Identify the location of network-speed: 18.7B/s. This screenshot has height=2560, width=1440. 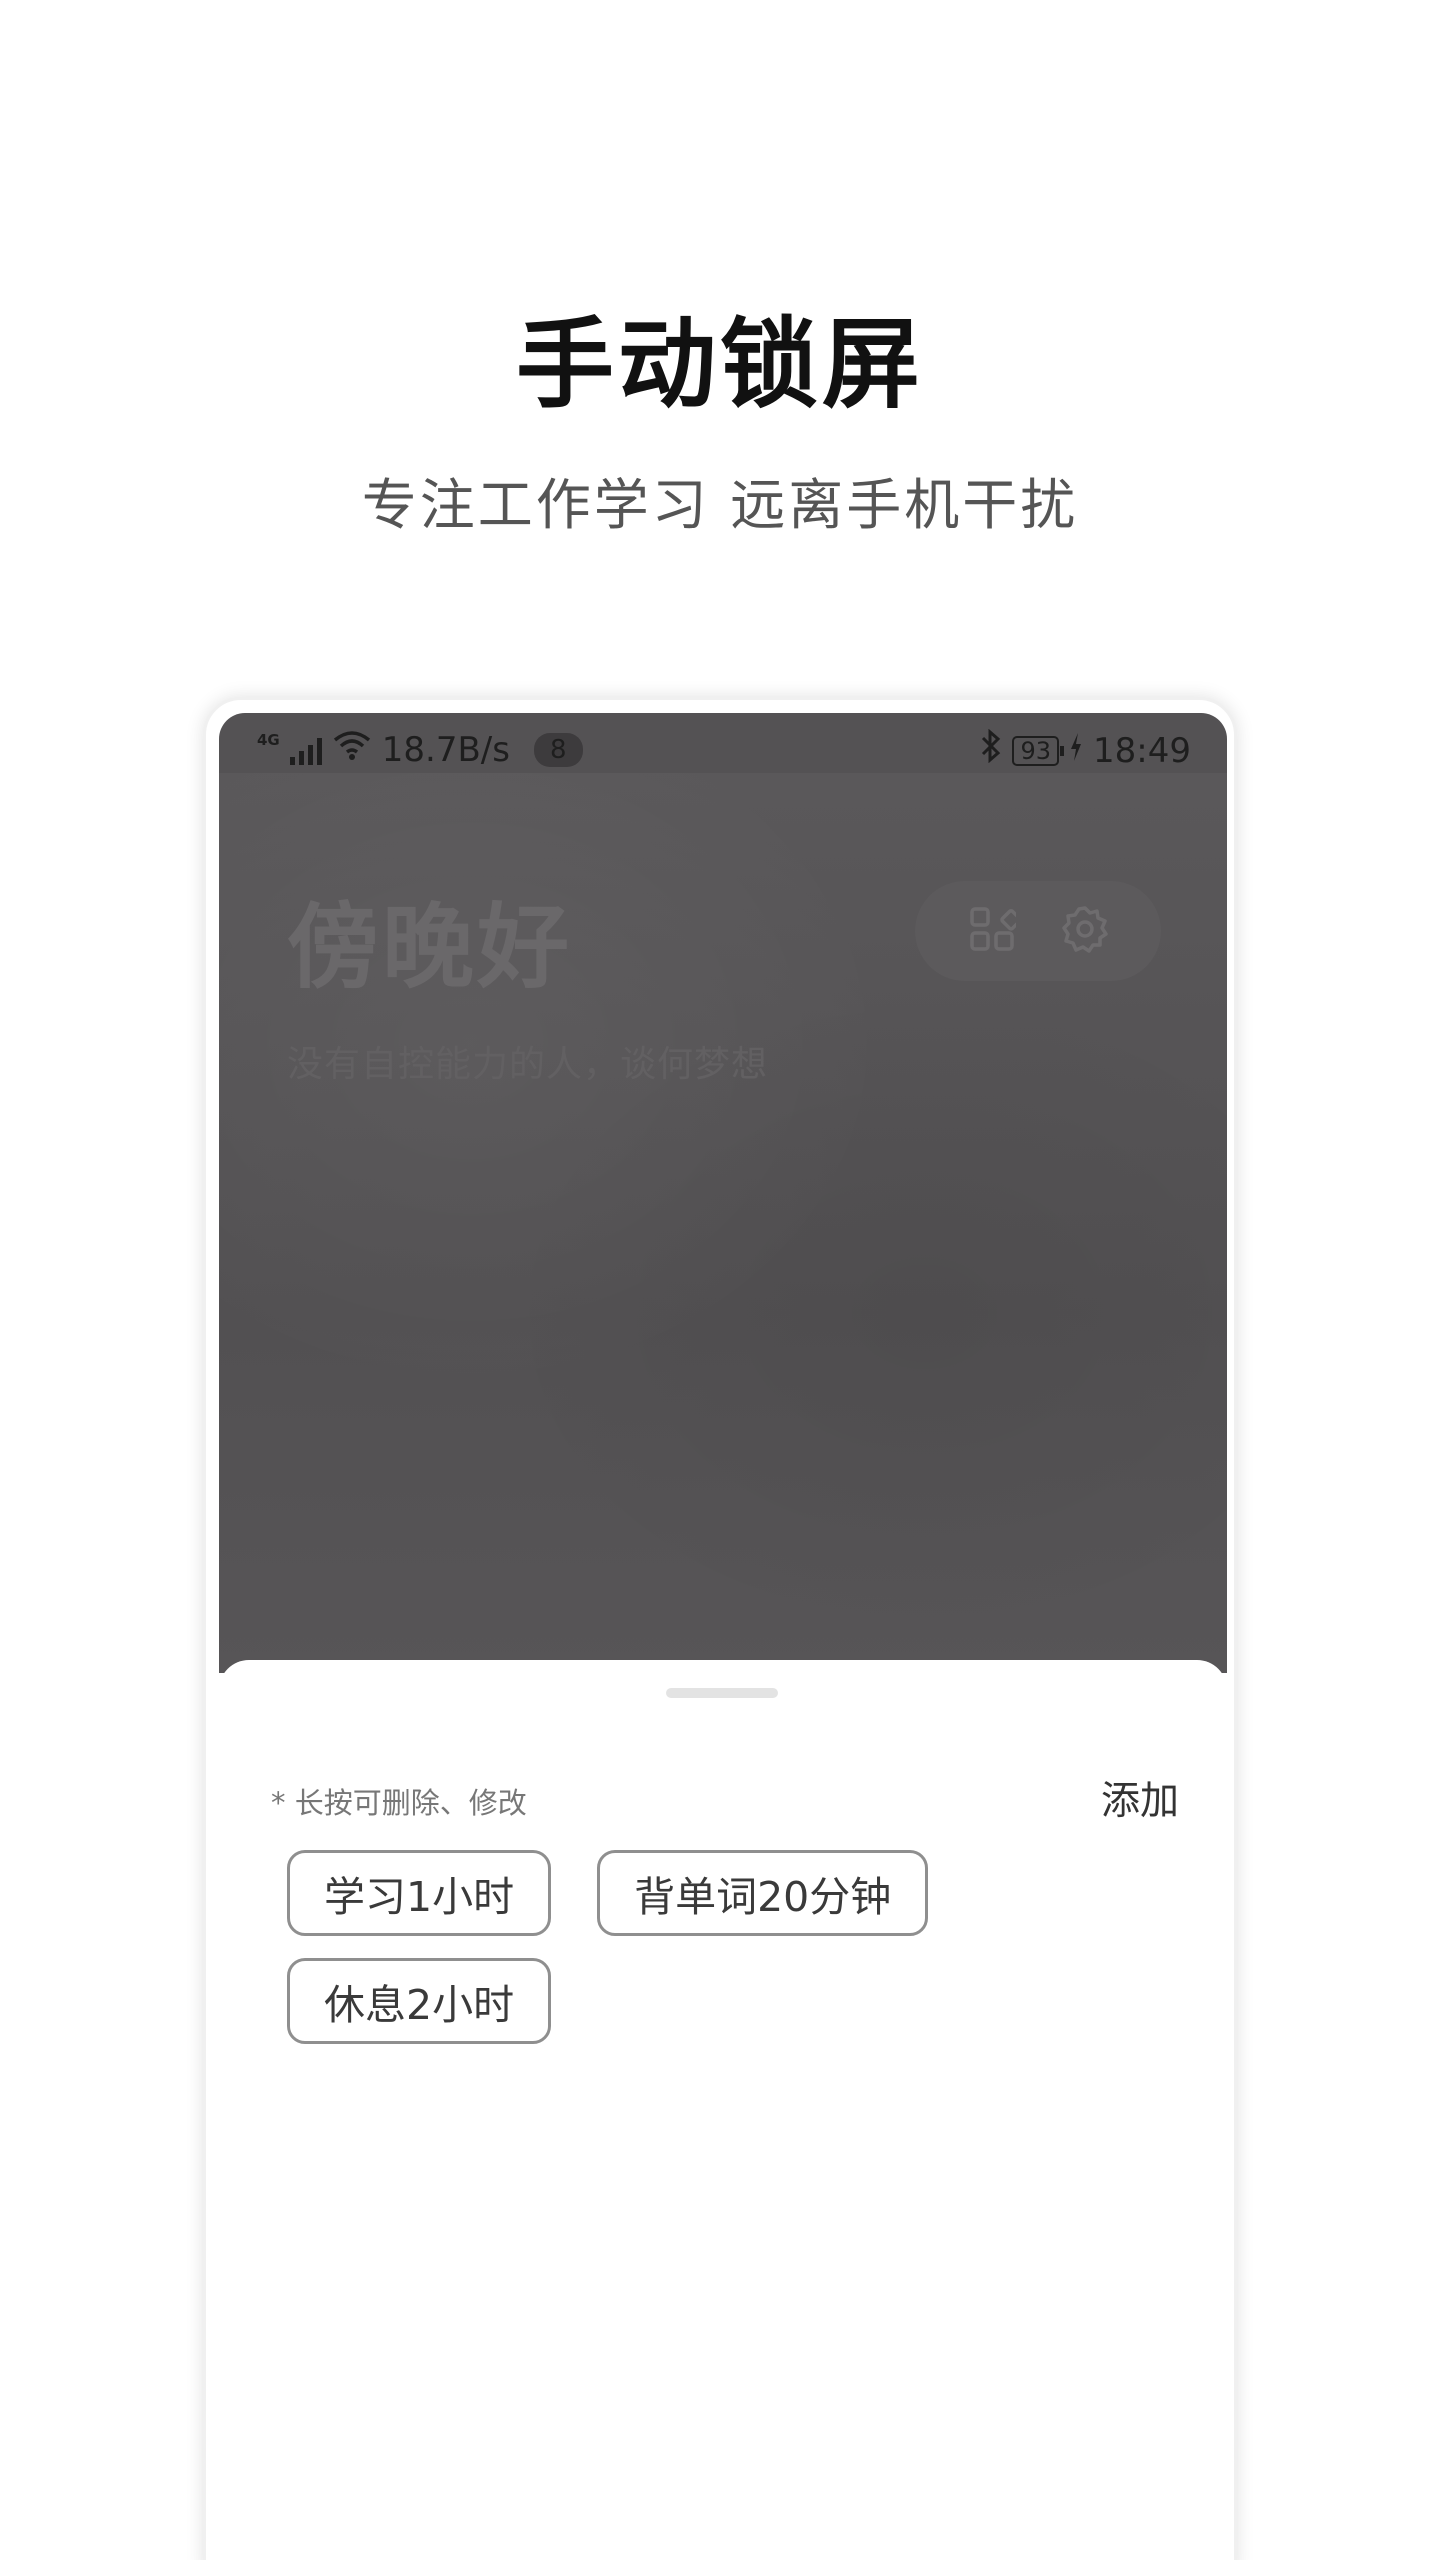
(445, 749).